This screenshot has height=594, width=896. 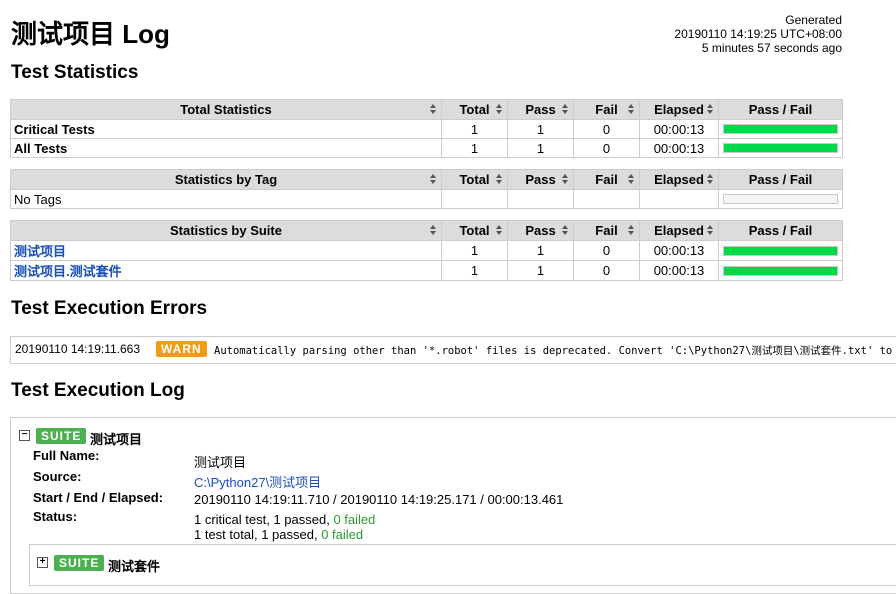 I want to click on suite-link: 测试项目, so click(x=40, y=251).